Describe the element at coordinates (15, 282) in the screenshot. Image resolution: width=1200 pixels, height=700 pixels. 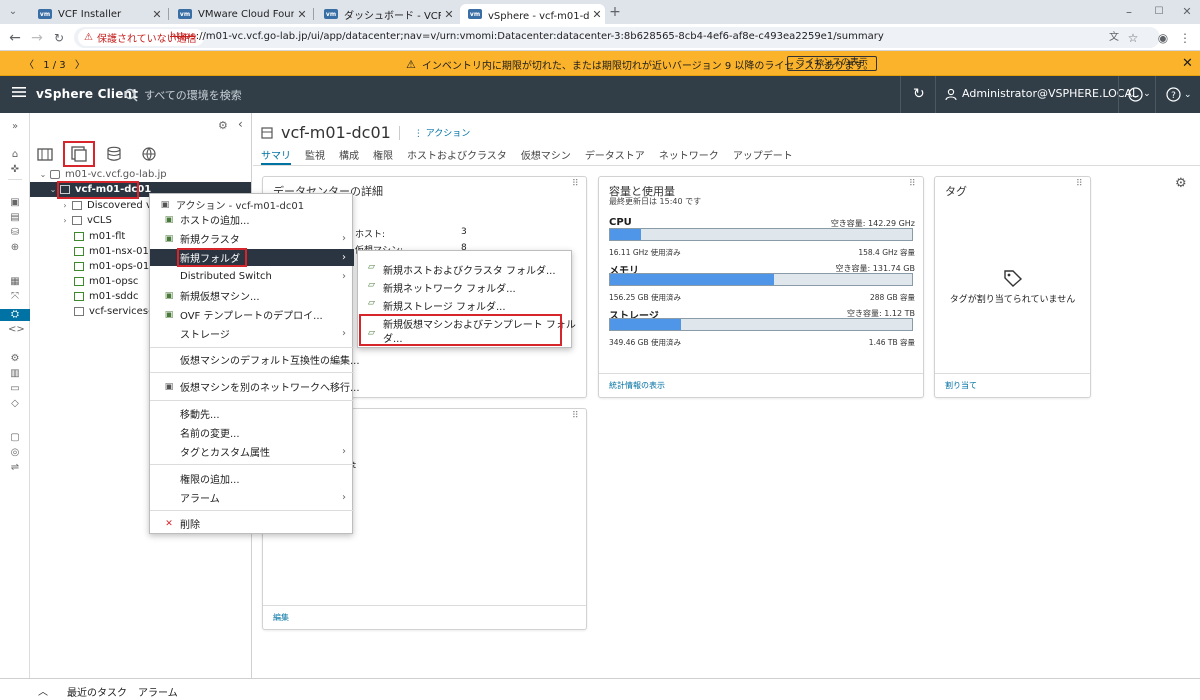
I see `content-libraries-icon: ▦` at that location.